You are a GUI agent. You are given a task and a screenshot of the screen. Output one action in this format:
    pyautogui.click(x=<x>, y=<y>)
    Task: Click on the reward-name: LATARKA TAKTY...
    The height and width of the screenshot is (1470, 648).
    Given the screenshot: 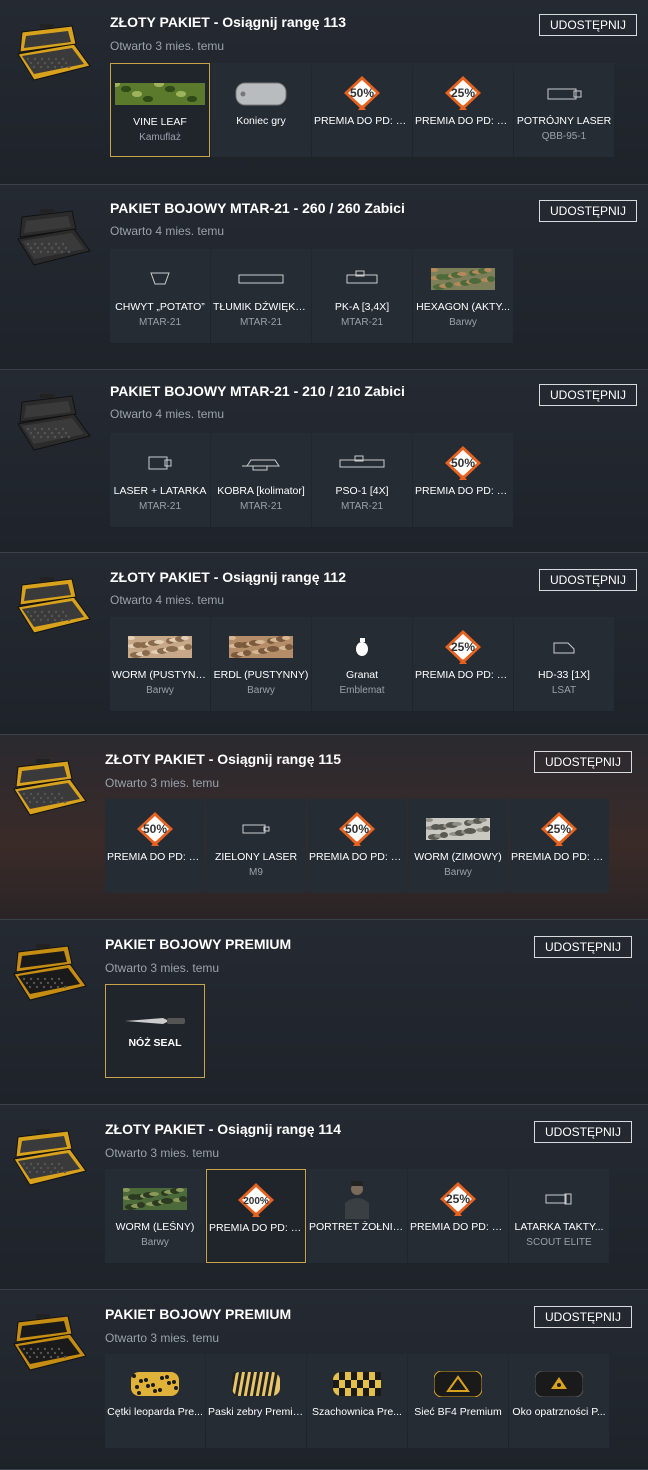 What is the action you would take?
    pyautogui.click(x=559, y=1227)
    